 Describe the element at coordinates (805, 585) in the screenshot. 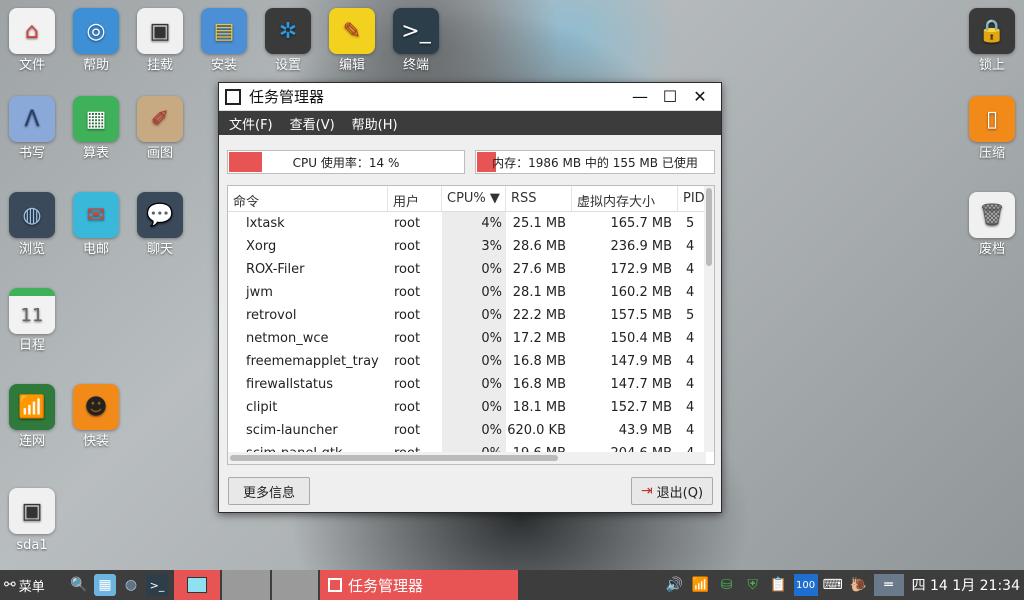

I see `memory-meter-icon: 100` at that location.